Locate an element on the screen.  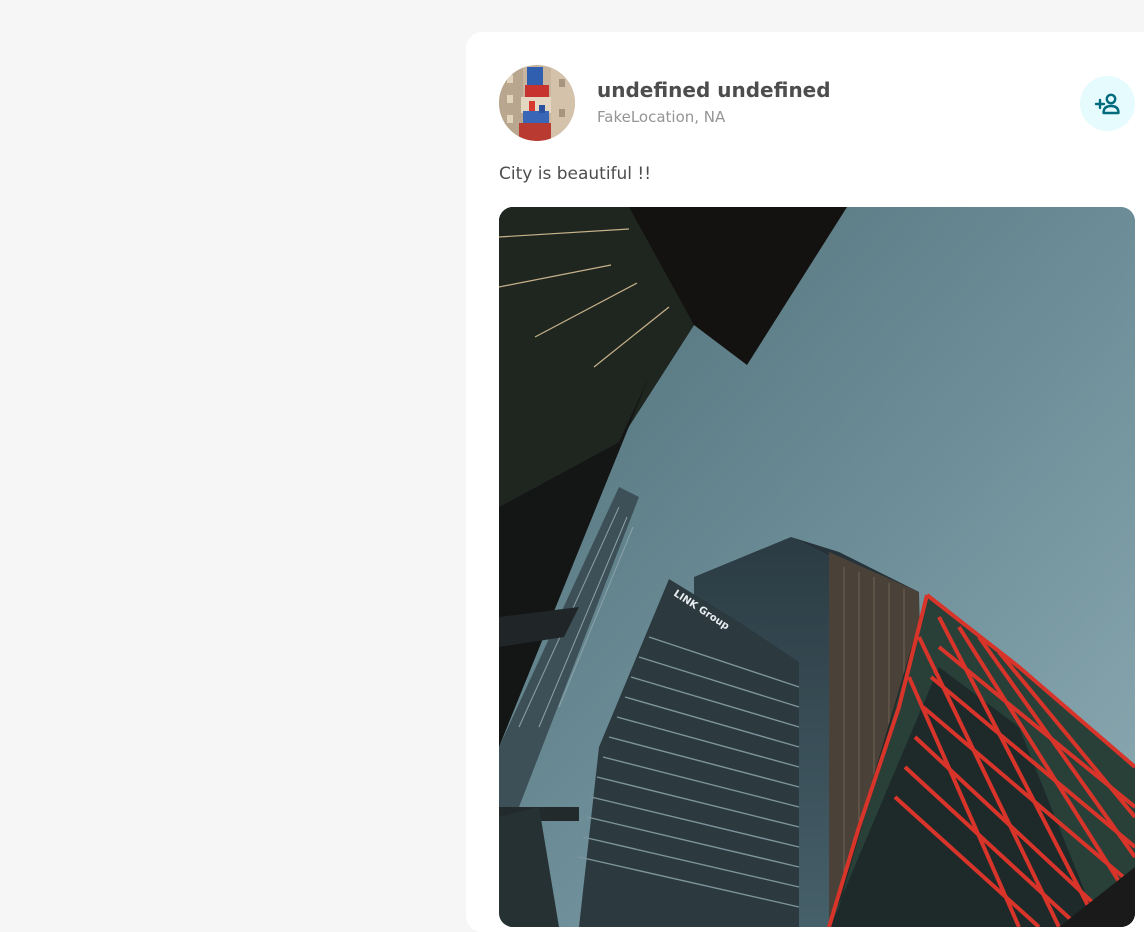
author-location: FakeLocation, NA is located at coordinates (661, 117).